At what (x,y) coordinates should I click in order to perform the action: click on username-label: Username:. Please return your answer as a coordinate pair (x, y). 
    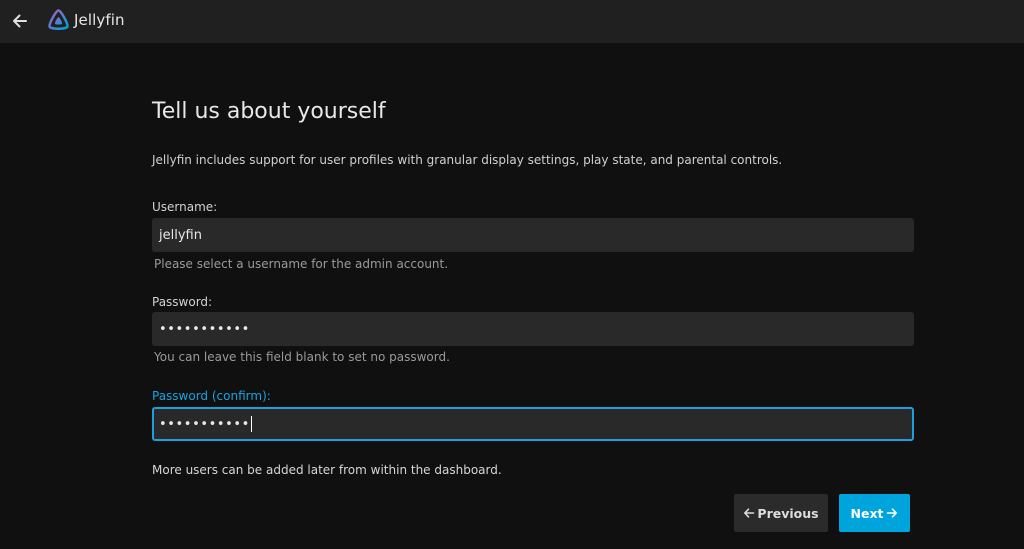
    Looking at the image, I should click on (185, 207).